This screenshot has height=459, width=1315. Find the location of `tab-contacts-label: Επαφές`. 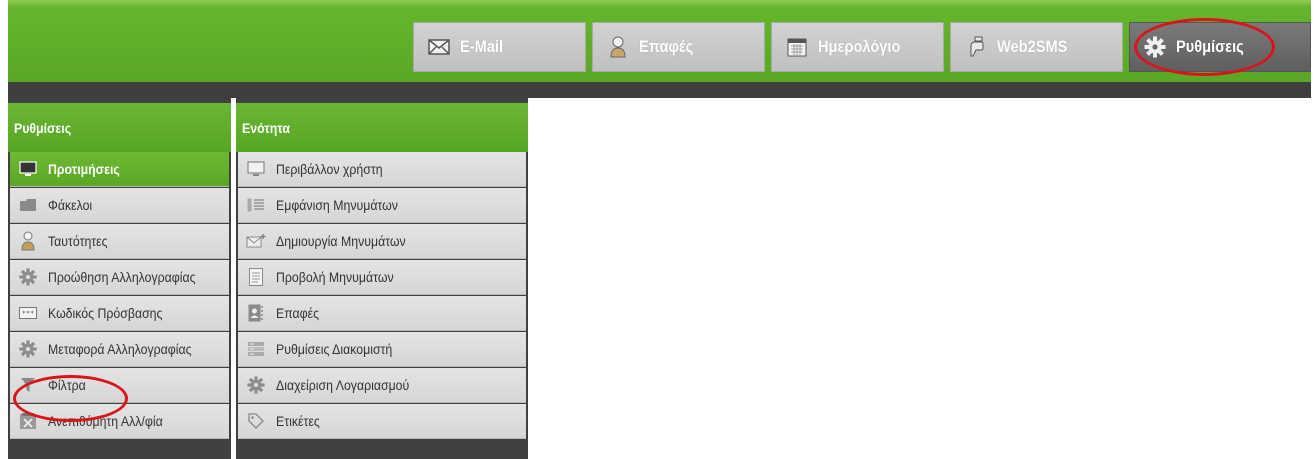

tab-contacts-label: Επαφές is located at coordinates (666, 46).